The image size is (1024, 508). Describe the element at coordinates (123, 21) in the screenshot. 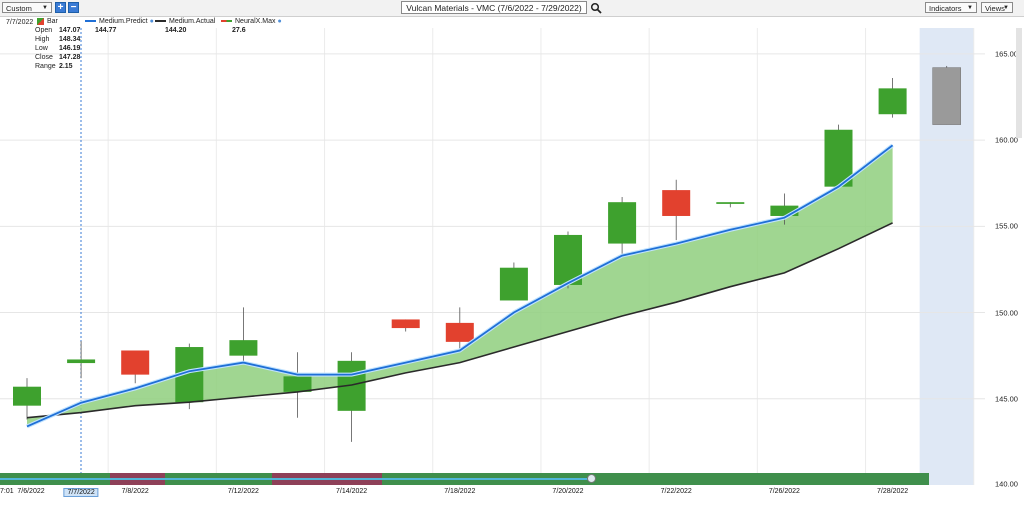

I see `legend-predict-label: Medium.Predict` at that location.